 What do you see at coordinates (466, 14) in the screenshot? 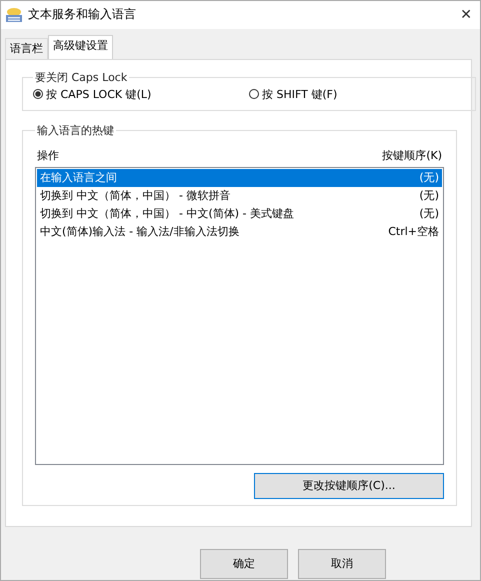
I see `close-button: ✕` at bounding box center [466, 14].